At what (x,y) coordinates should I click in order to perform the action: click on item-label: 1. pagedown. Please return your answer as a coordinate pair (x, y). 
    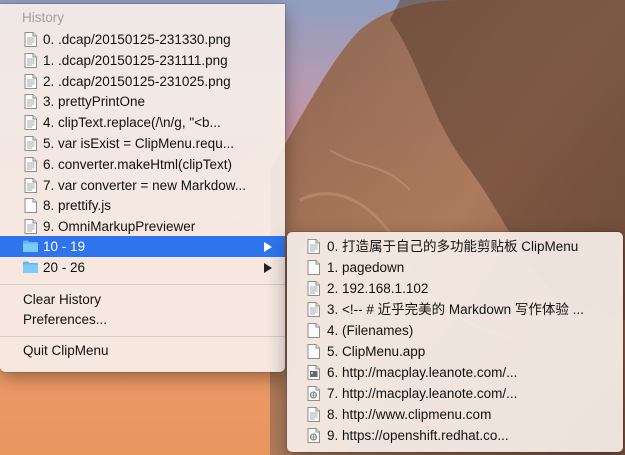
    Looking at the image, I should click on (366, 267).